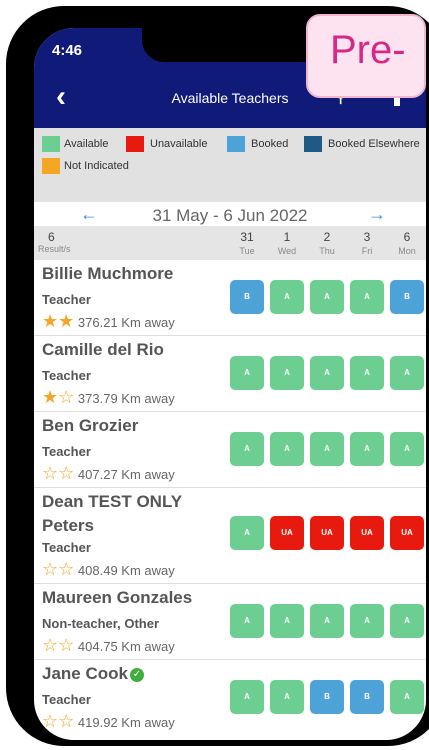 This screenshot has height=750, width=429. Describe the element at coordinates (126, 474) in the screenshot. I see `distance-text: 407.27 Km away` at that location.